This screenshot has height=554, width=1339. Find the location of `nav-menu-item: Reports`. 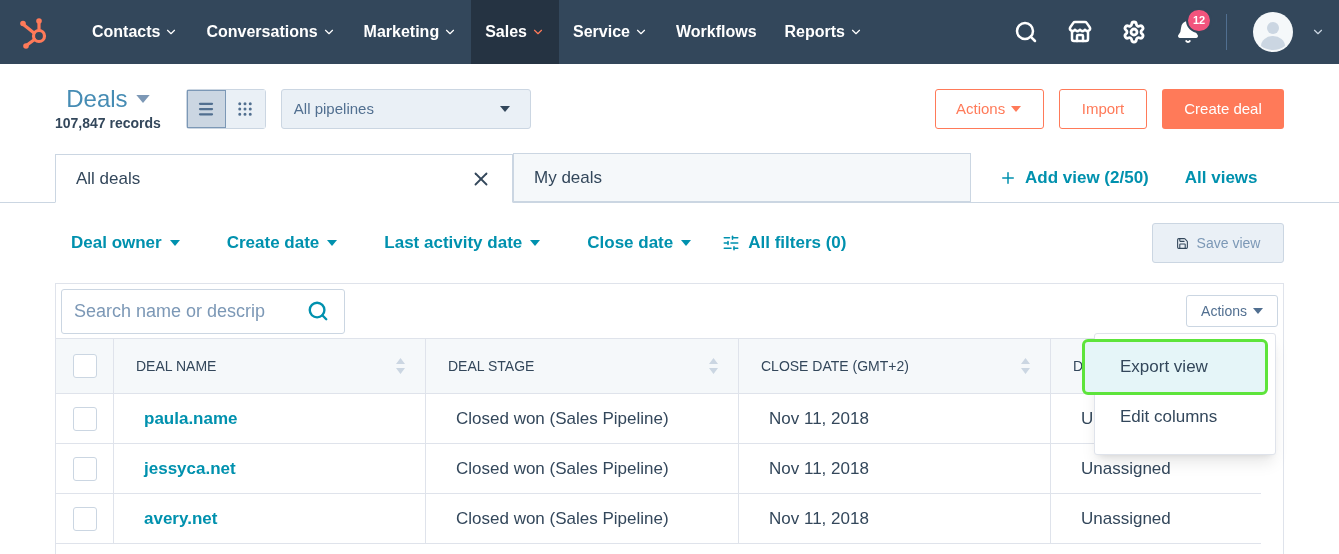

nav-menu-item: Reports is located at coordinates (823, 32).